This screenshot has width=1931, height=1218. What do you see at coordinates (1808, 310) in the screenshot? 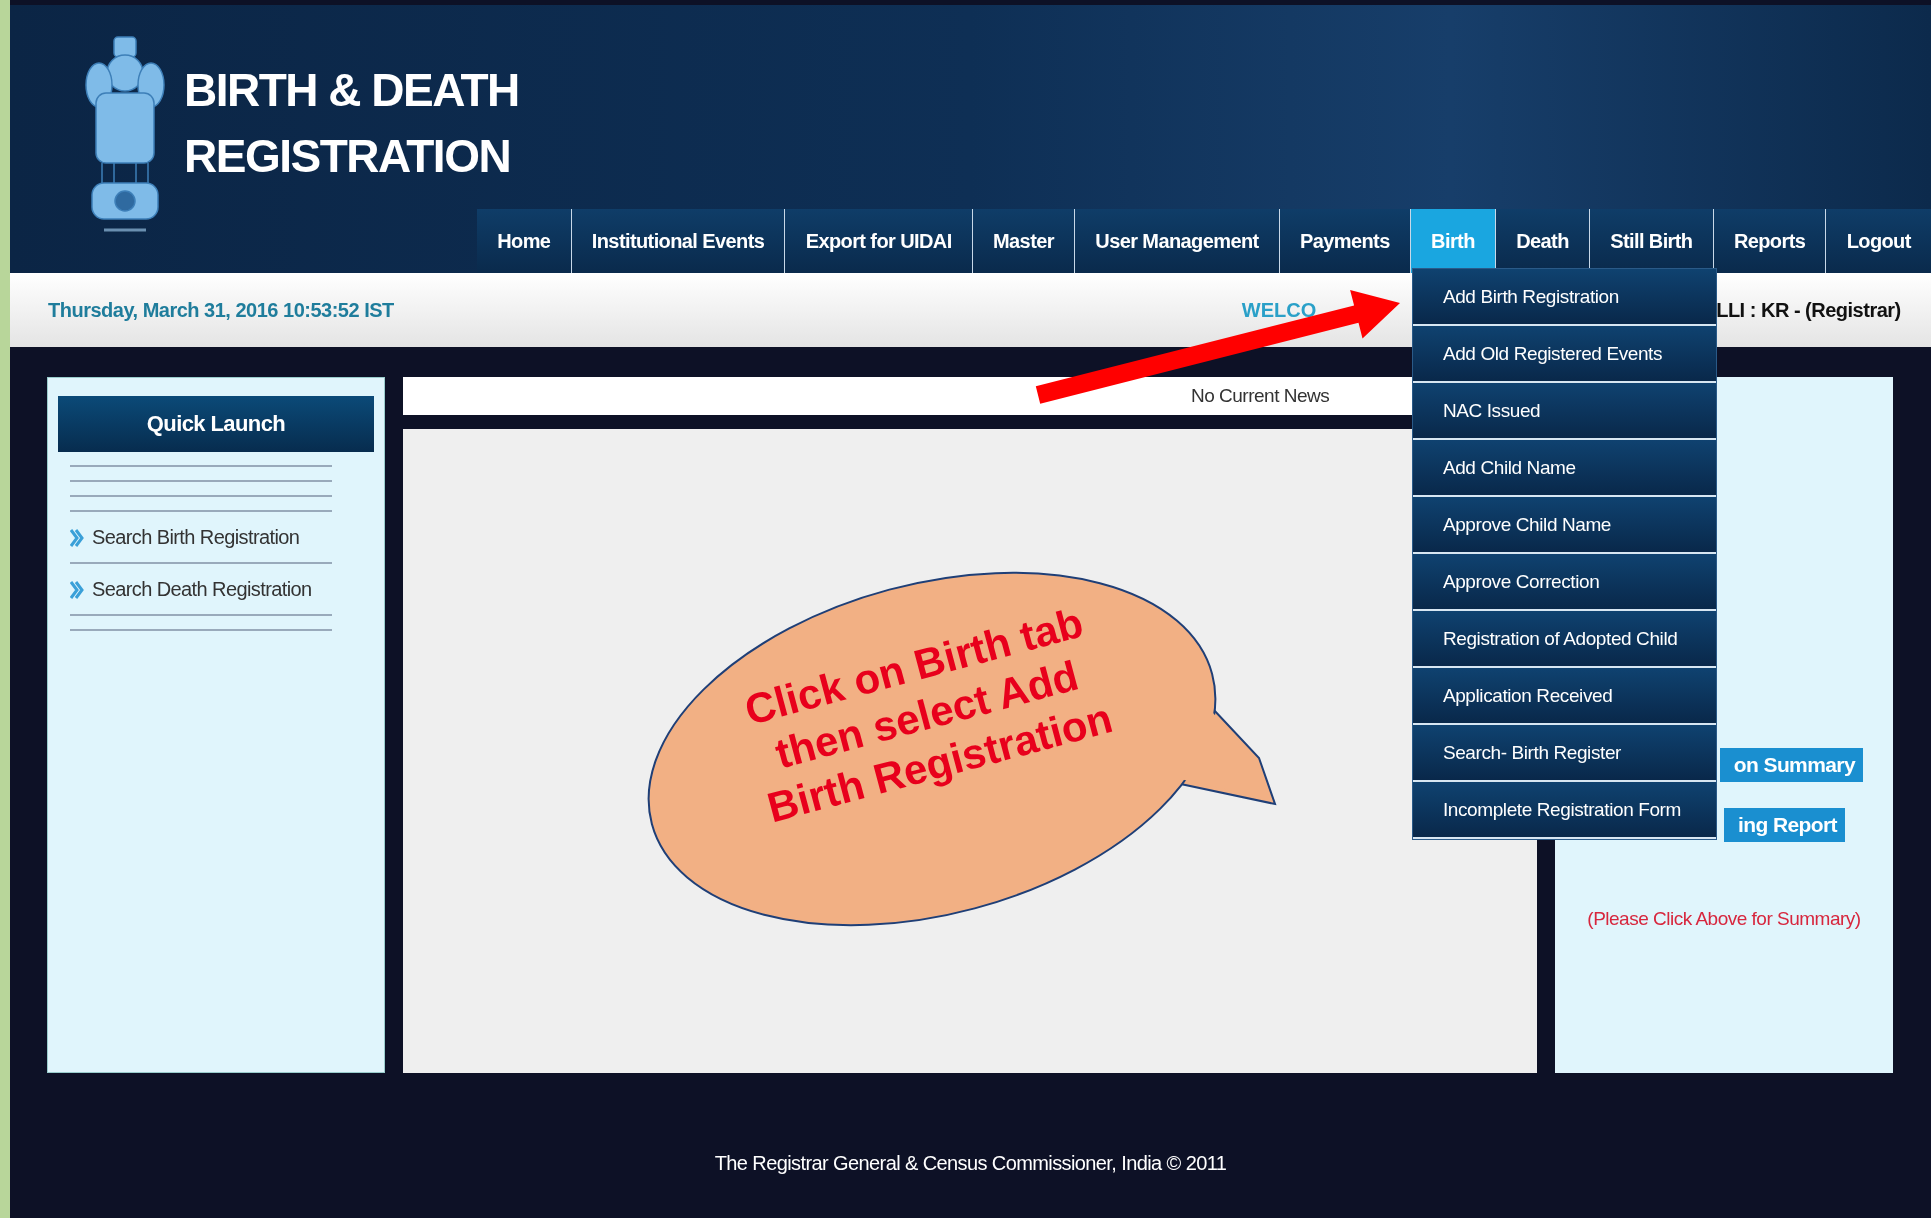
I see `user-role: LLI : KR - (Registrar)` at bounding box center [1808, 310].